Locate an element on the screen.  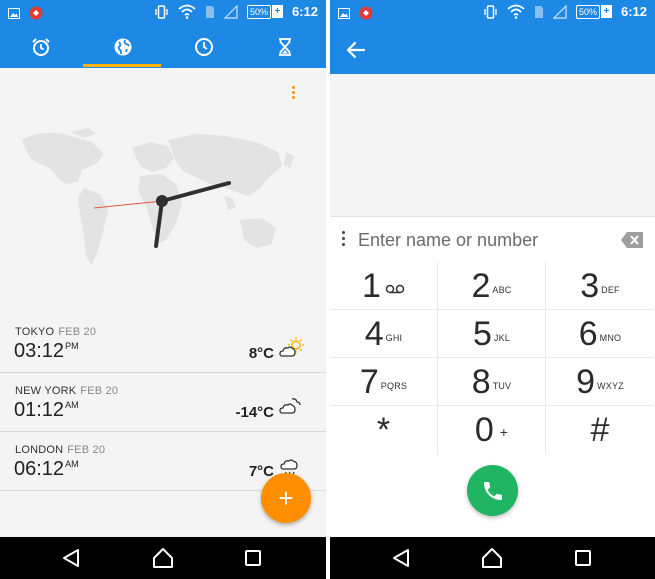
city-time: 03:12PM is located at coordinates (46, 351).